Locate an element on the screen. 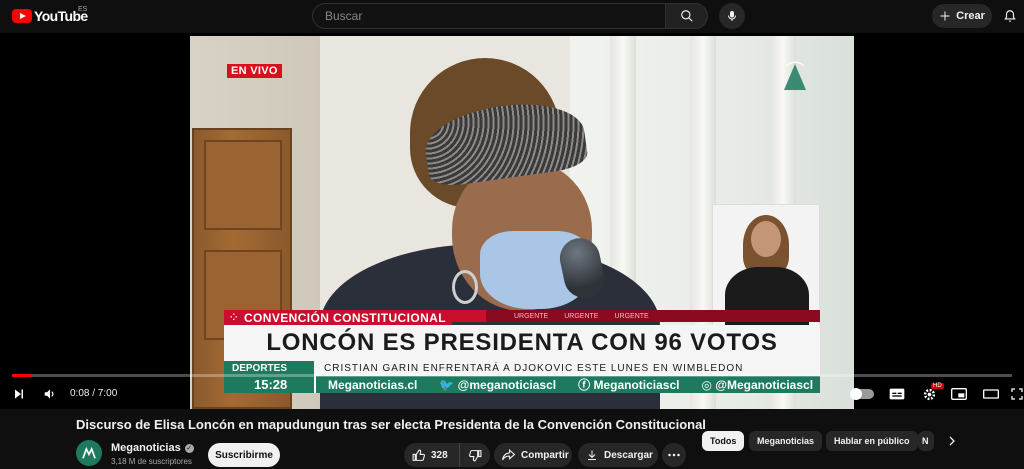  like-count: 328 is located at coordinates (439, 455).